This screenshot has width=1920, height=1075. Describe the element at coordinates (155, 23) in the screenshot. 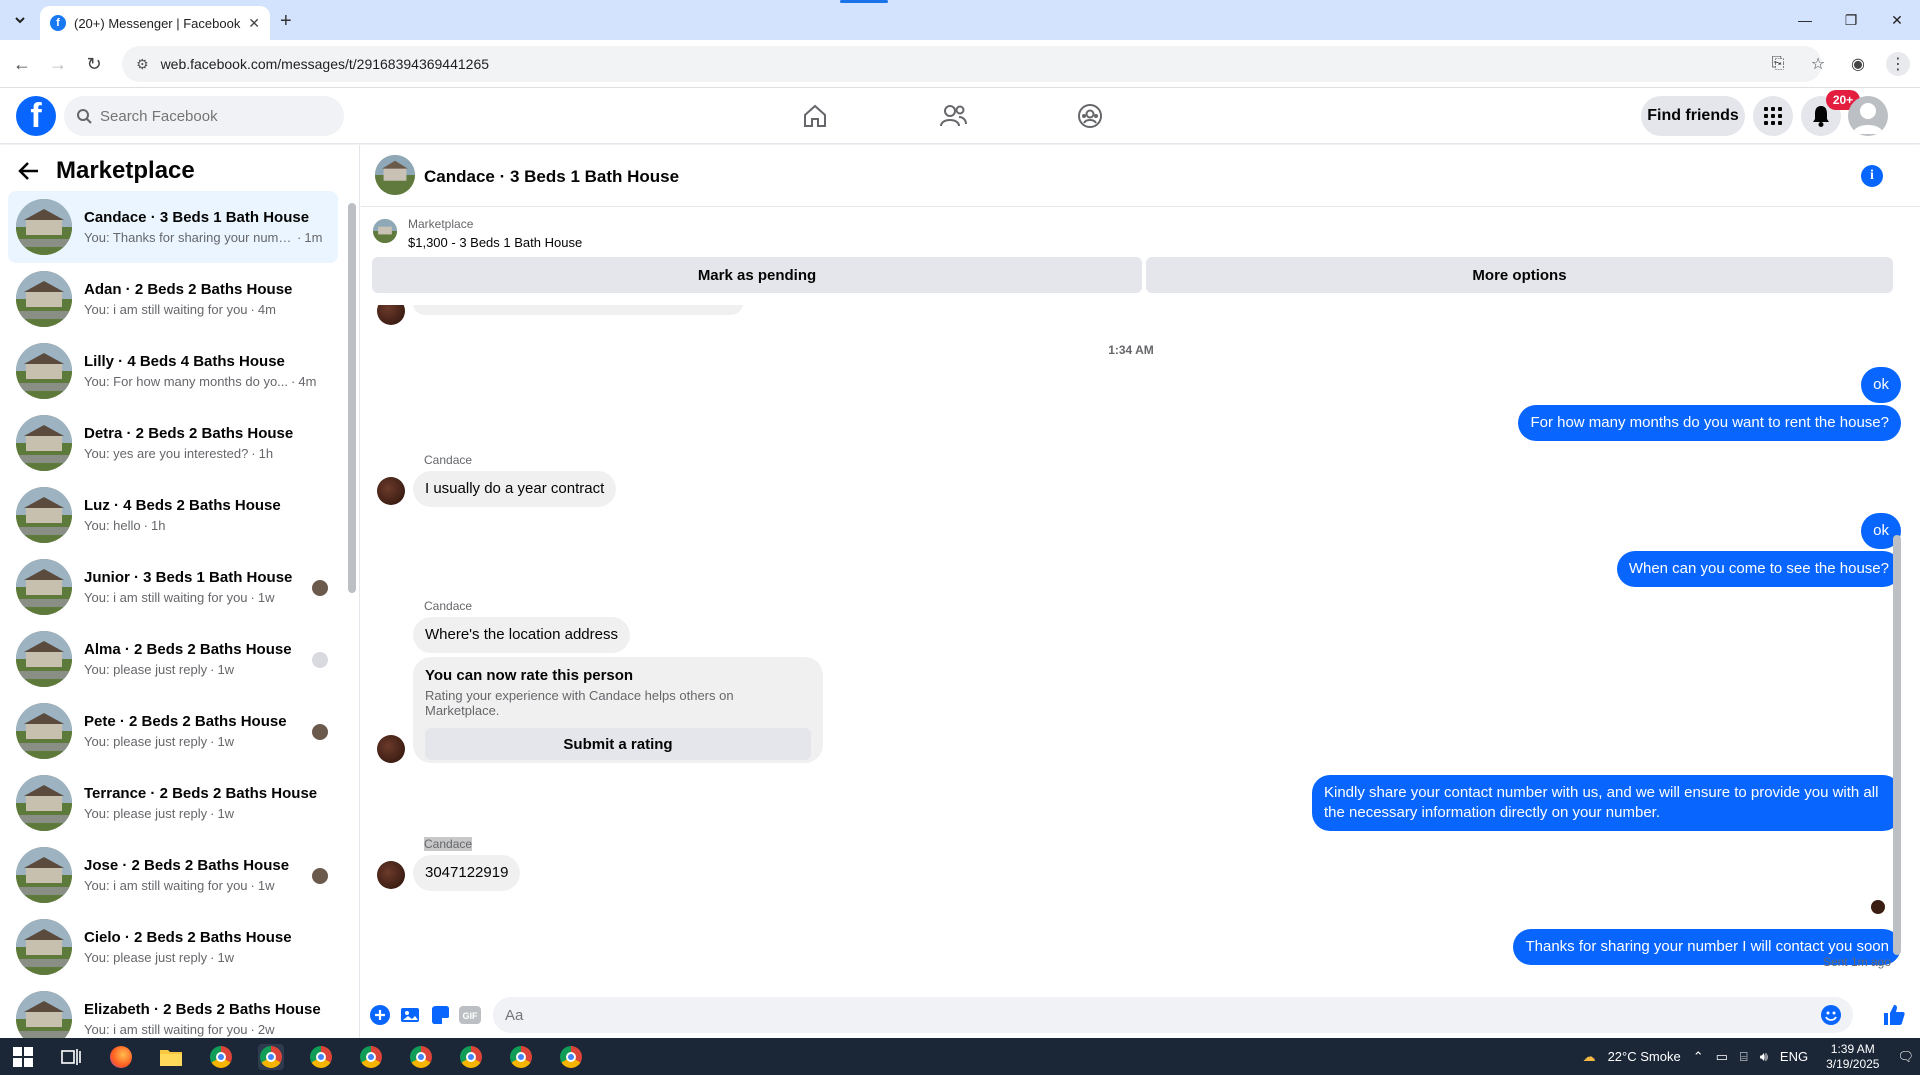

I see `browser-tab: f (20+) Messenger | Facebook ✕` at that location.